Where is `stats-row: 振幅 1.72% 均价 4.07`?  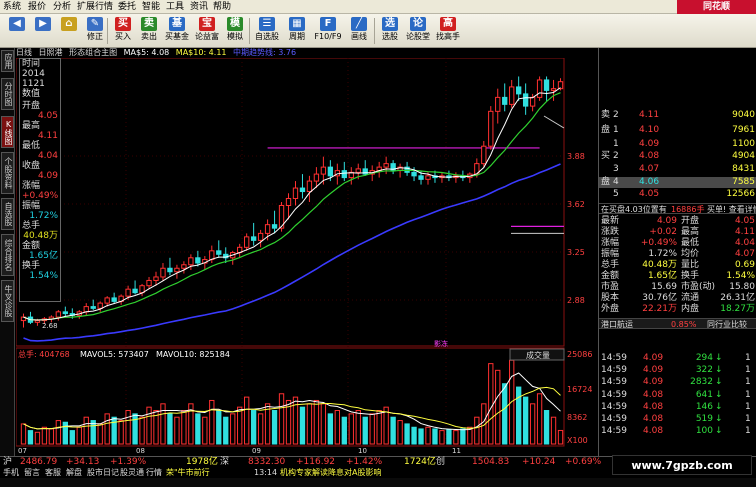 stats-row: 振幅 1.72% 均价 4.07 is located at coordinates (677, 254).